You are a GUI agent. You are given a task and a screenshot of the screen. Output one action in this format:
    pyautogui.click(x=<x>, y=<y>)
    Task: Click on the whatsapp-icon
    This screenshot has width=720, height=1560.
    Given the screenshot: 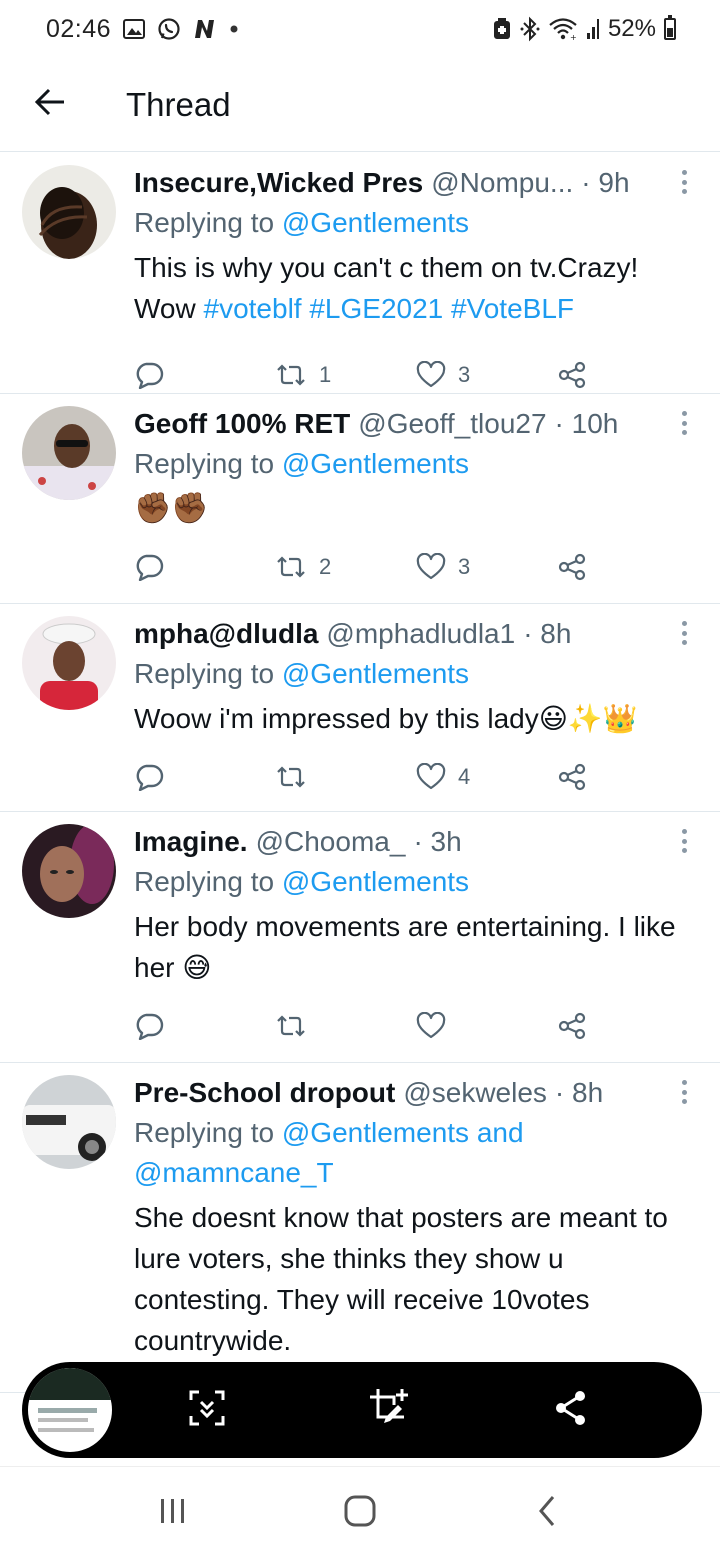 What is the action you would take?
    pyautogui.click(x=169, y=29)
    